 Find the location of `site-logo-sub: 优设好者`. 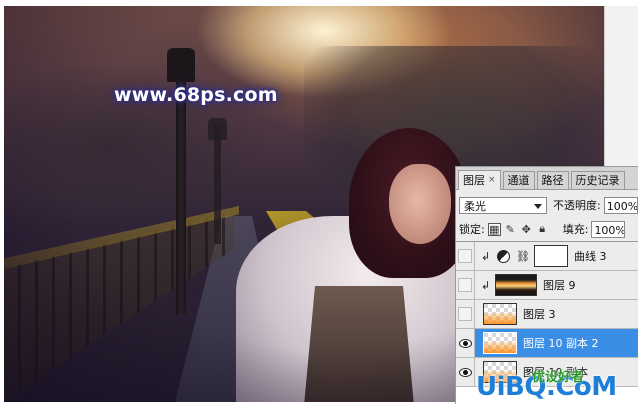

site-logo-sub: 优设好者 is located at coordinates (558, 377).